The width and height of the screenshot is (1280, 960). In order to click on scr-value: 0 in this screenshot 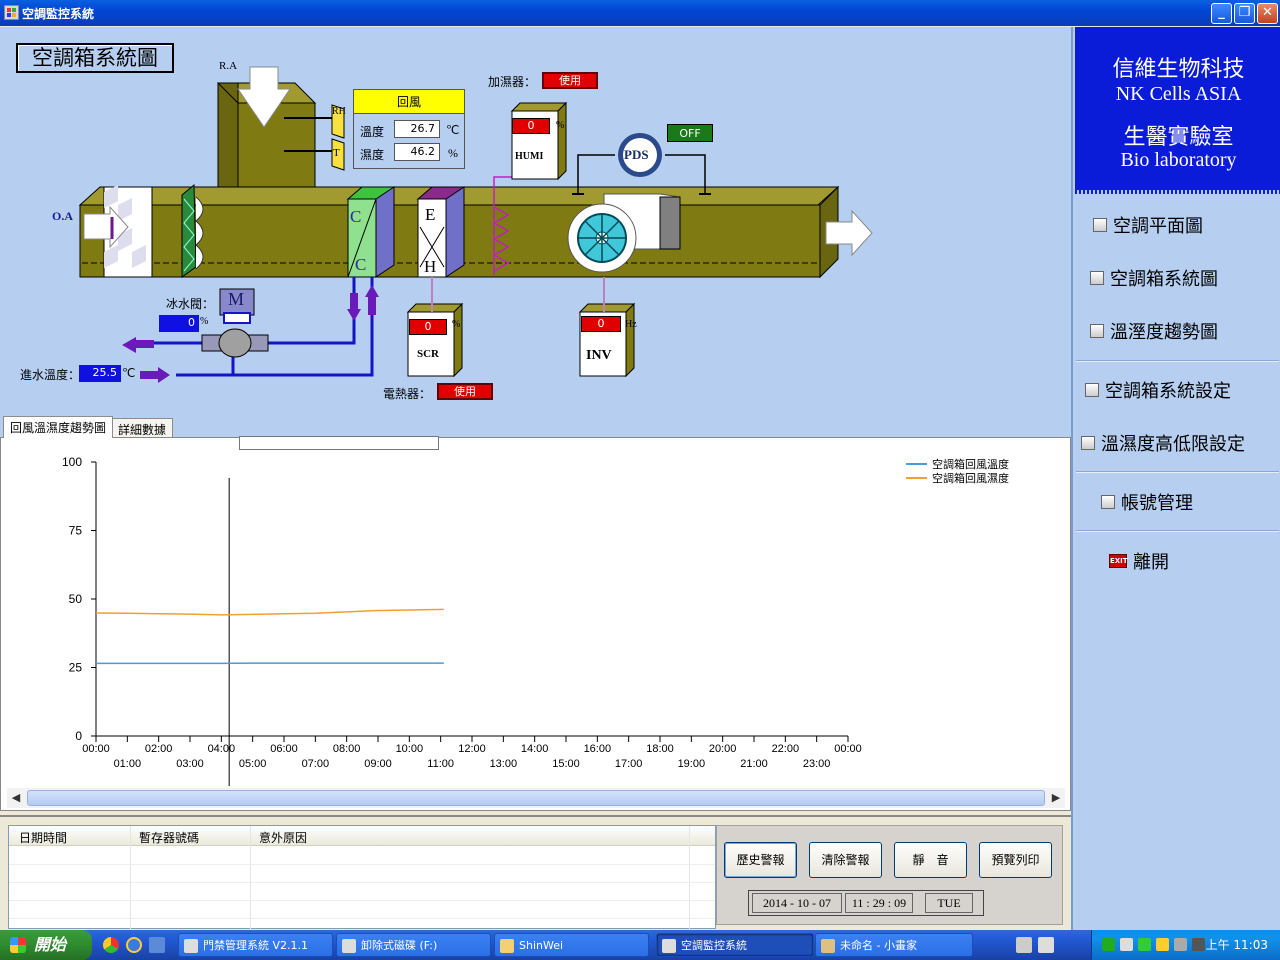, I will do `click(428, 327)`.